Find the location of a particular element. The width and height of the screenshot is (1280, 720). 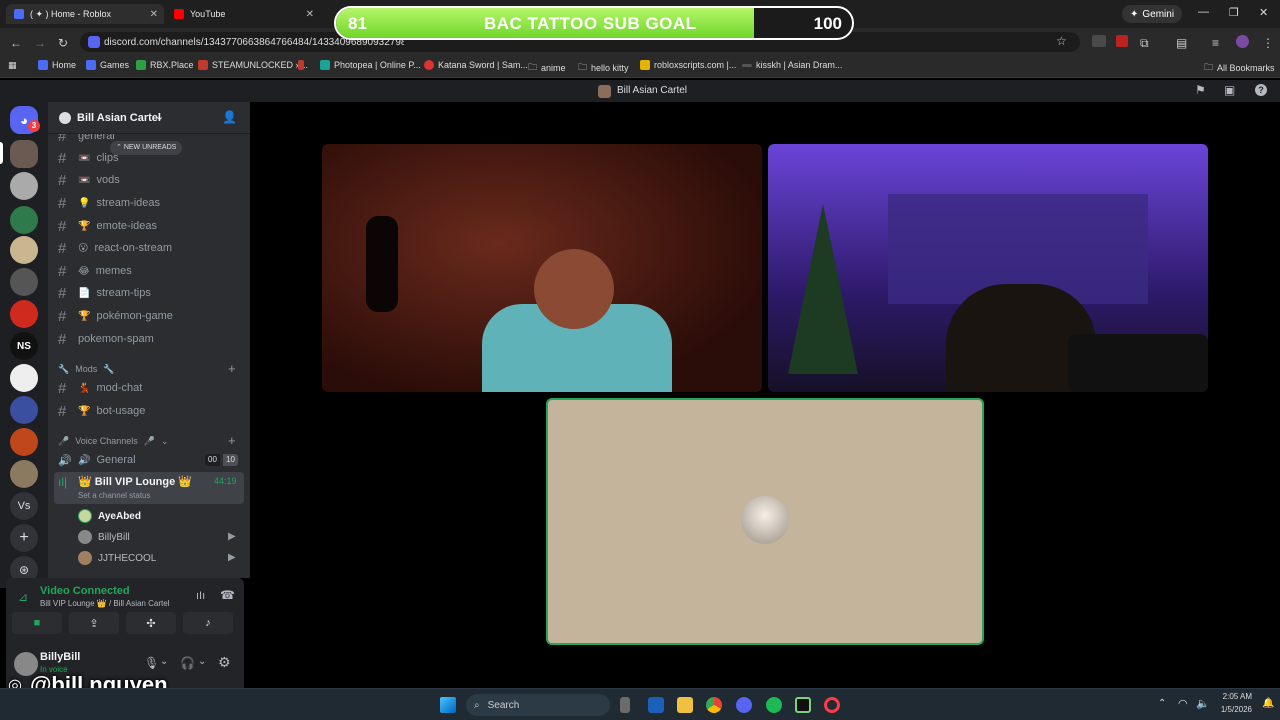

channel-status: Set a channel status is located at coordinates (114, 495).